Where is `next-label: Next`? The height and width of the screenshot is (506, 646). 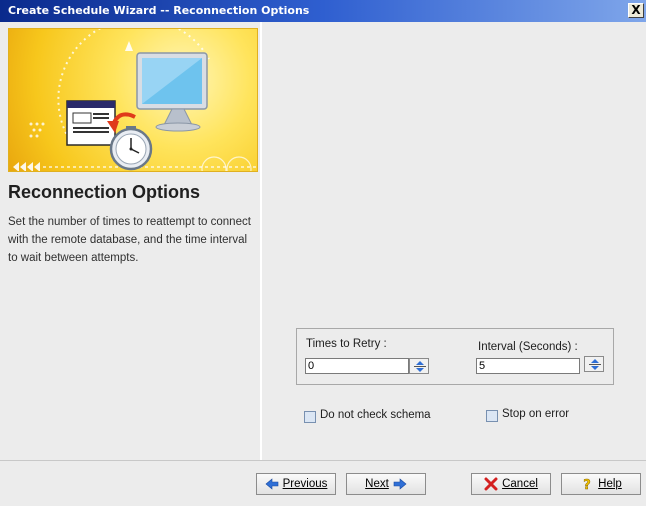 next-label: Next is located at coordinates (377, 484).